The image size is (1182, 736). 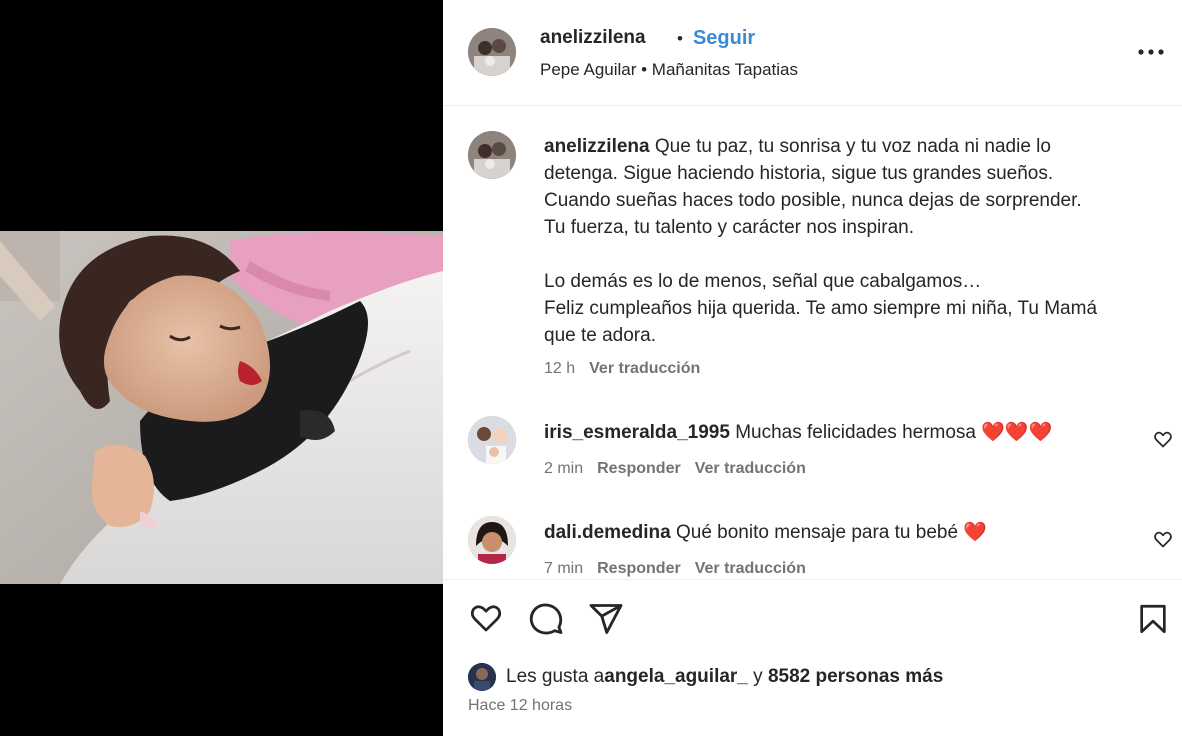 I want to click on comment-body: Muchas felicidades hermosa ❤️❤️❤️, so click(x=891, y=432).